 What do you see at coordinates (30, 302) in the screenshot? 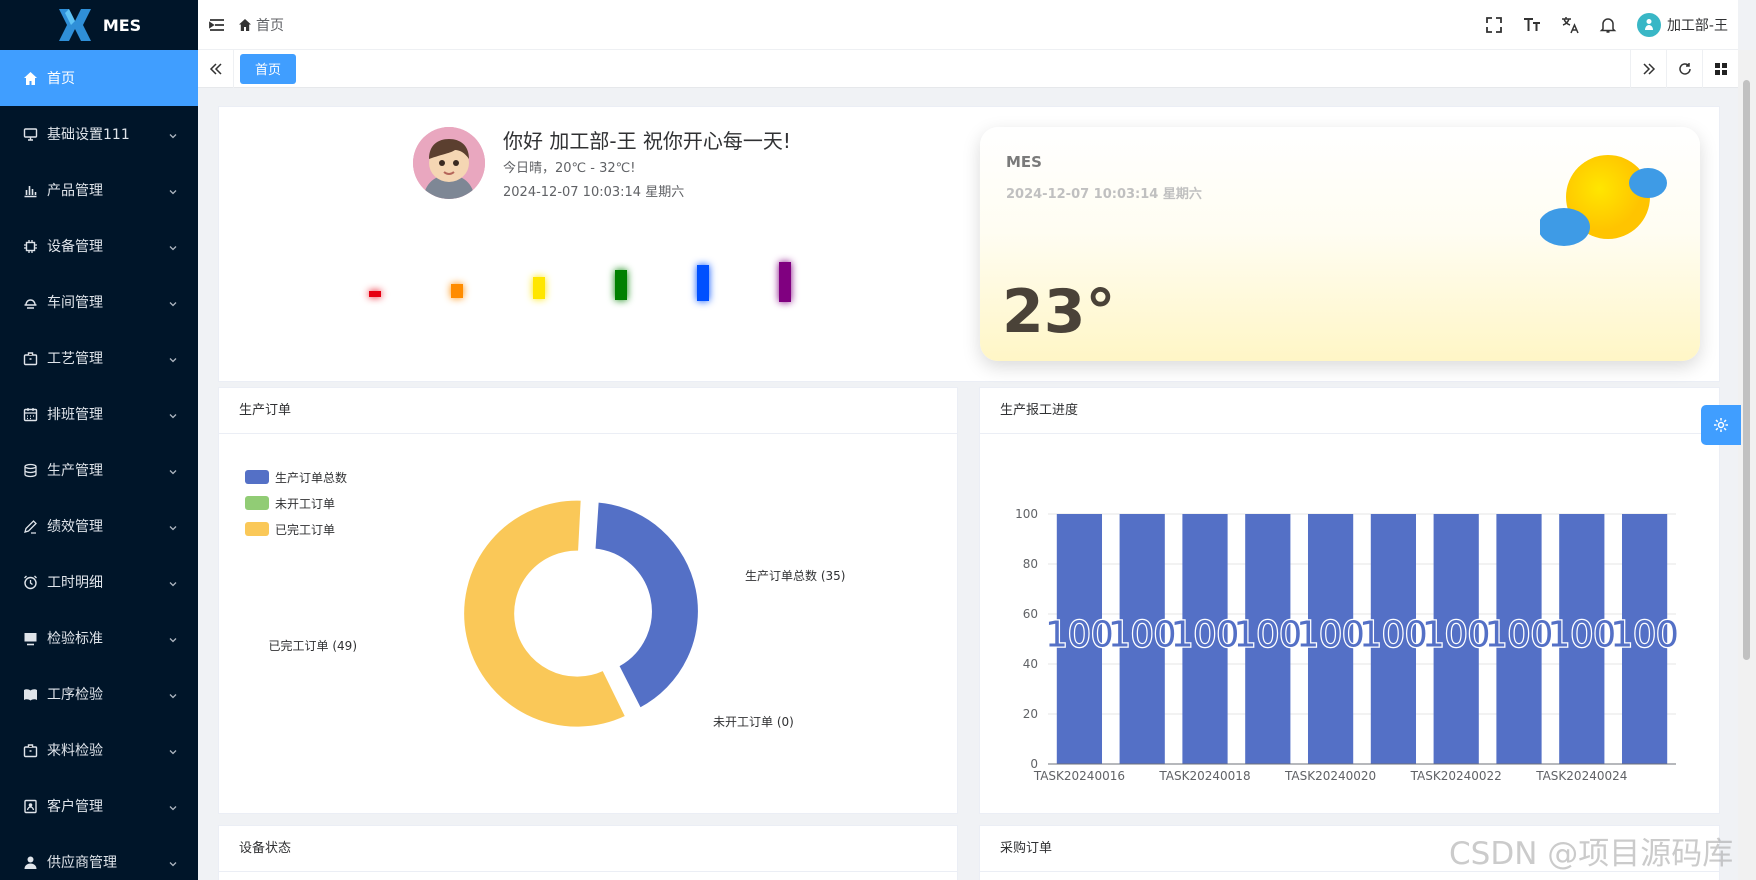
I see `hand-icon` at bounding box center [30, 302].